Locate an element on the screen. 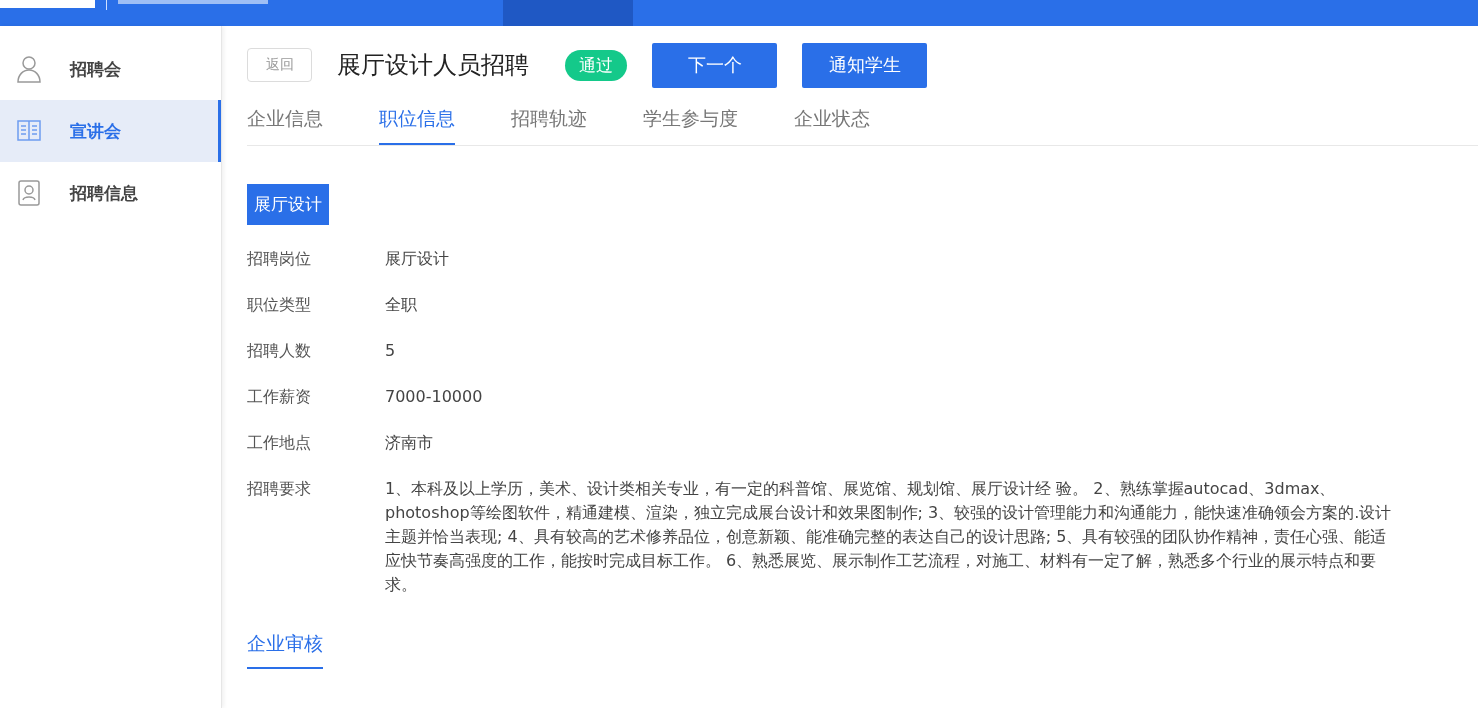 This screenshot has height=708, width=1478. field-label: 招聘要求 is located at coordinates (279, 489).